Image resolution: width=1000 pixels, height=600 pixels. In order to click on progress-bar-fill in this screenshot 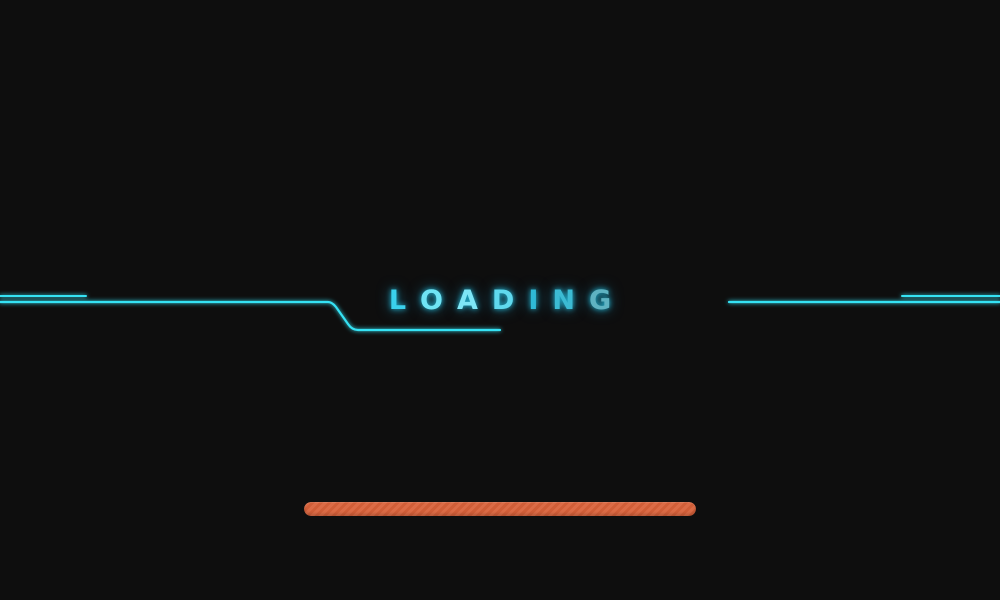, I will do `click(500, 509)`.